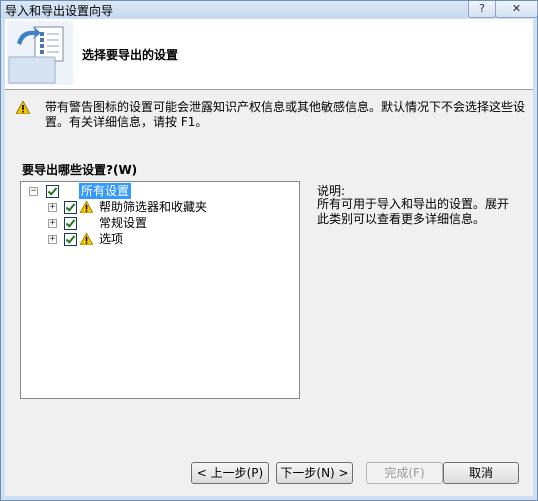 This screenshot has width=538, height=501. What do you see at coordinates (404, 473) in the screenshot?
I see `finish-button: 完成(F)` at bounding box center [404, 473].